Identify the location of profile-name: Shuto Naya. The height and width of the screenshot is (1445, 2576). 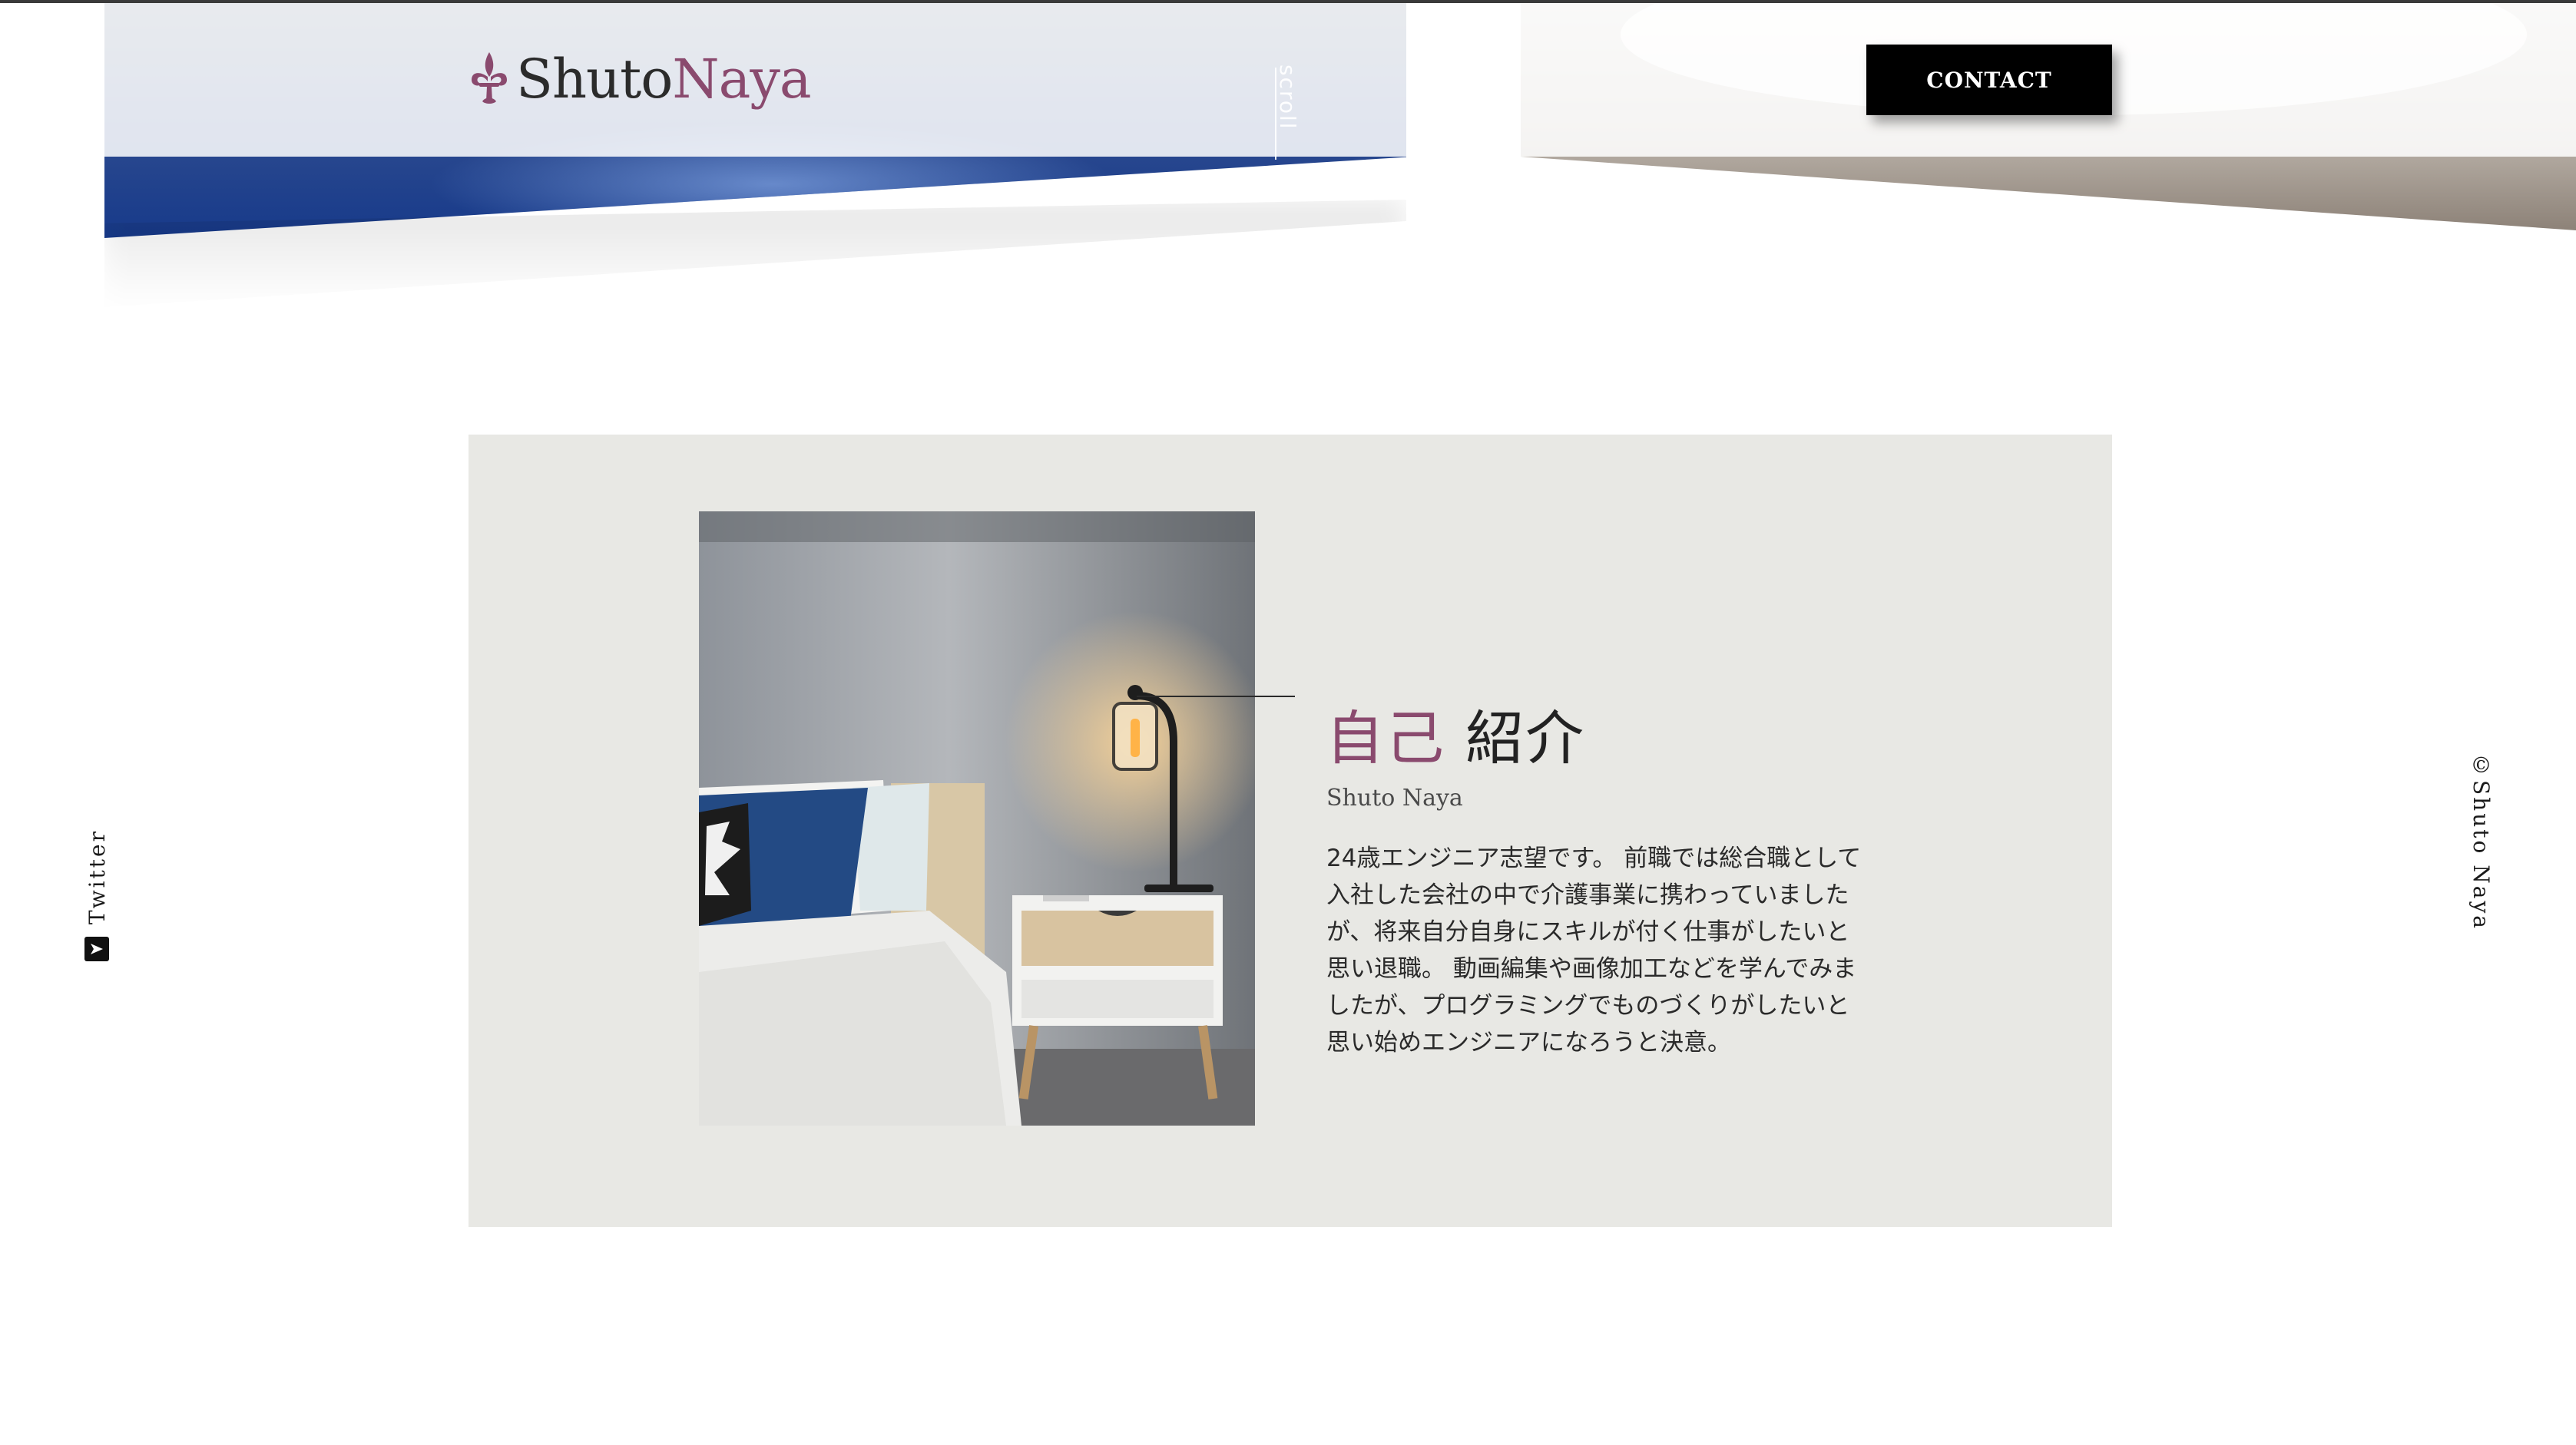
(1394, 798).